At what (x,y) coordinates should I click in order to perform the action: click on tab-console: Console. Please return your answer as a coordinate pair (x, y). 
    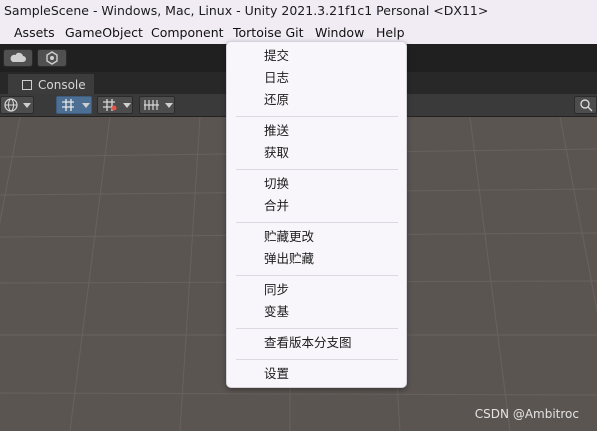
    Looking at the image, I should click on (51, 84).